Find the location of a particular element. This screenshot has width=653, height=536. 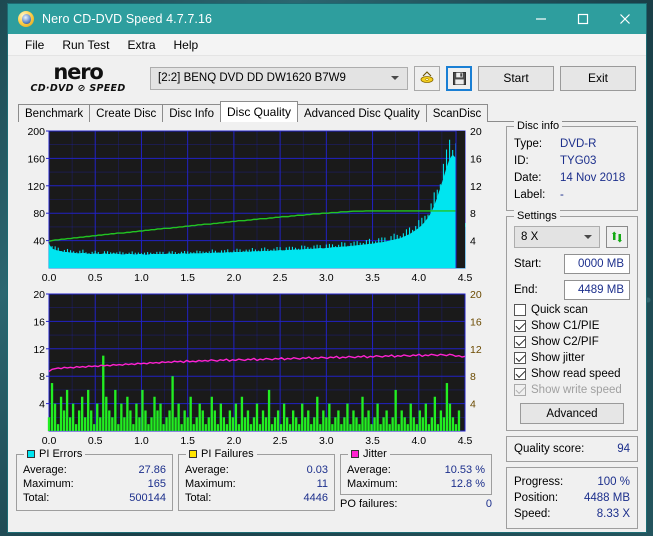

refresh-button is located at coordinates (617, 237).